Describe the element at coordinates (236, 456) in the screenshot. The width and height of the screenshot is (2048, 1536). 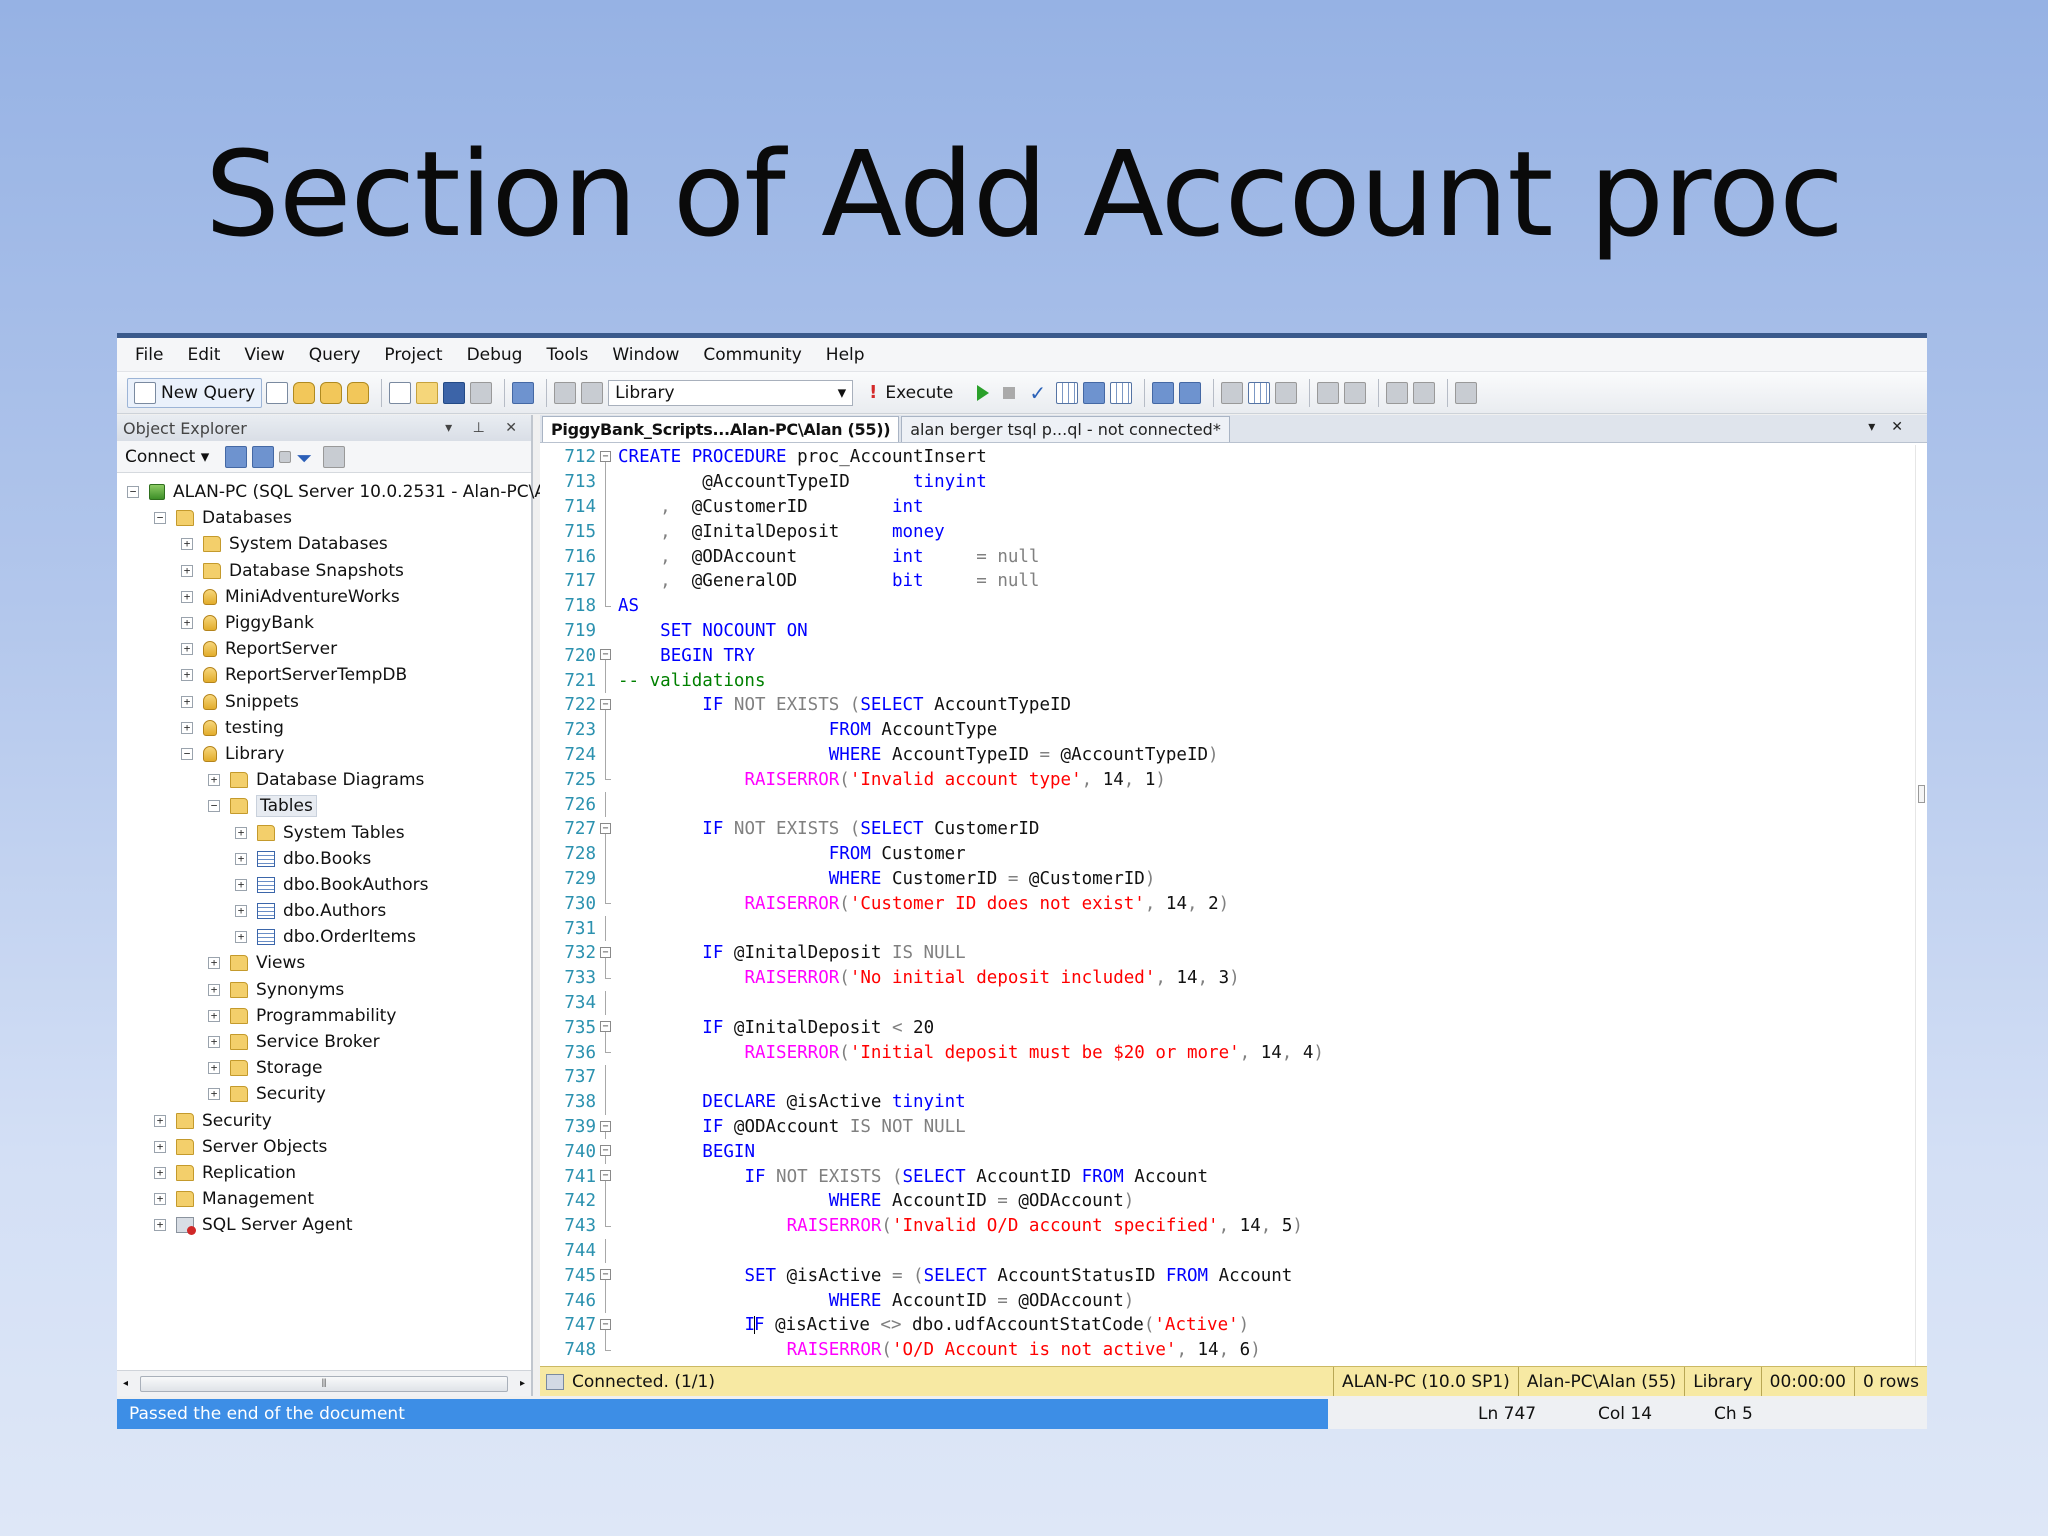
I see `connect-object-explorer-icon` at that location.